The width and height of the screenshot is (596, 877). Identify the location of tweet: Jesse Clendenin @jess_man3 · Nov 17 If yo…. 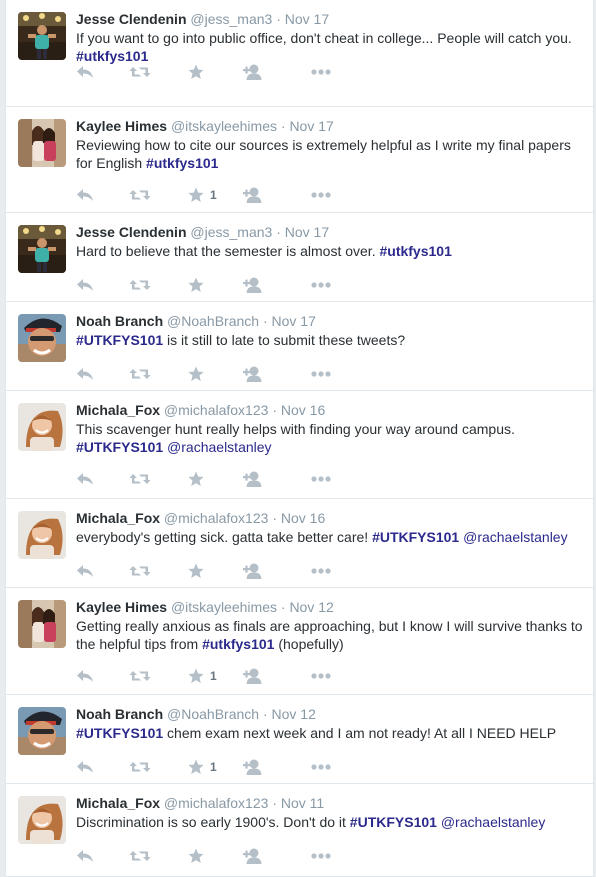
(299, 53).